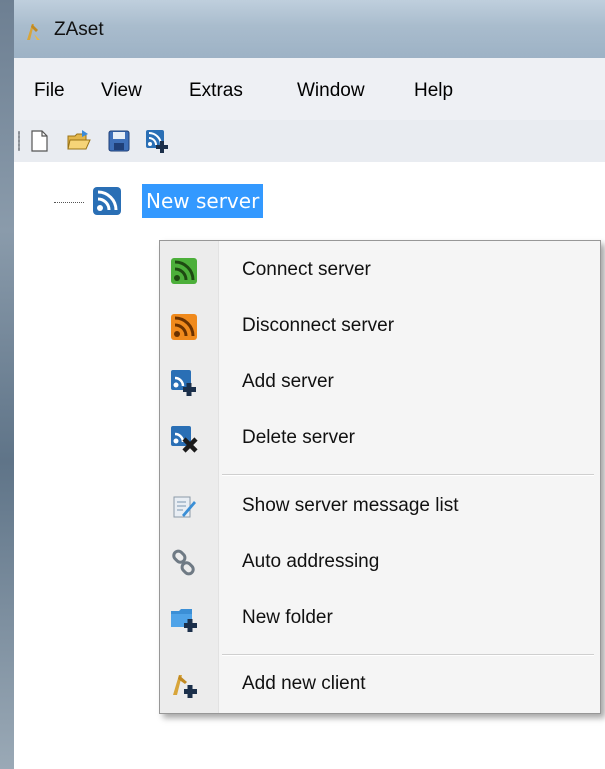 Image resolution: width=605 pixels, height=769 pixels. I want to click on open-folder-icon, so click(79, 141).